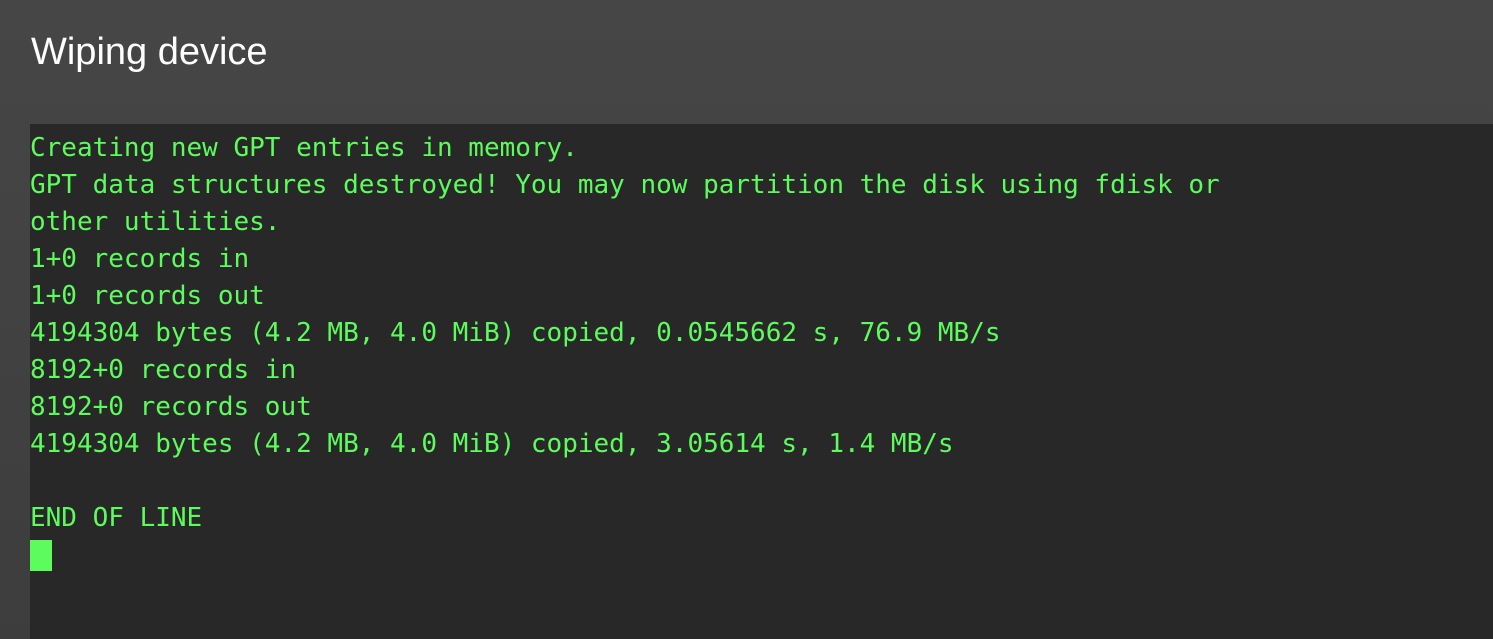 Image resolution: width=1493 pixels, height=639 pixels. What do you see at coordinates (171, 407) in the screenshot?
I see `terminal-line: 8192+0 records out` at bounding box center [171, 407].